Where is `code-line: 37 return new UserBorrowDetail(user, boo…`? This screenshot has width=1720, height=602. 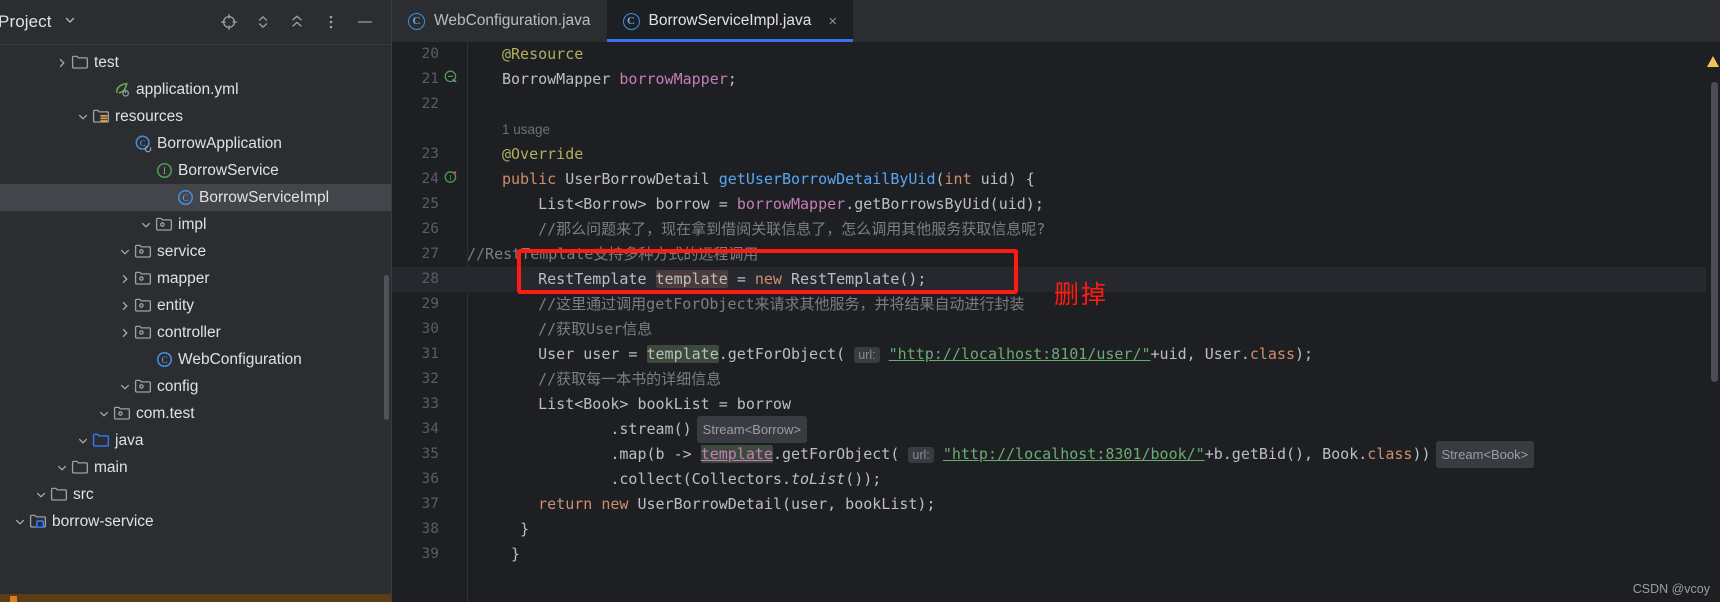 code-line: 37 return new UserBorrowDetail(user, boo… is located at coordinates (1056, 504).